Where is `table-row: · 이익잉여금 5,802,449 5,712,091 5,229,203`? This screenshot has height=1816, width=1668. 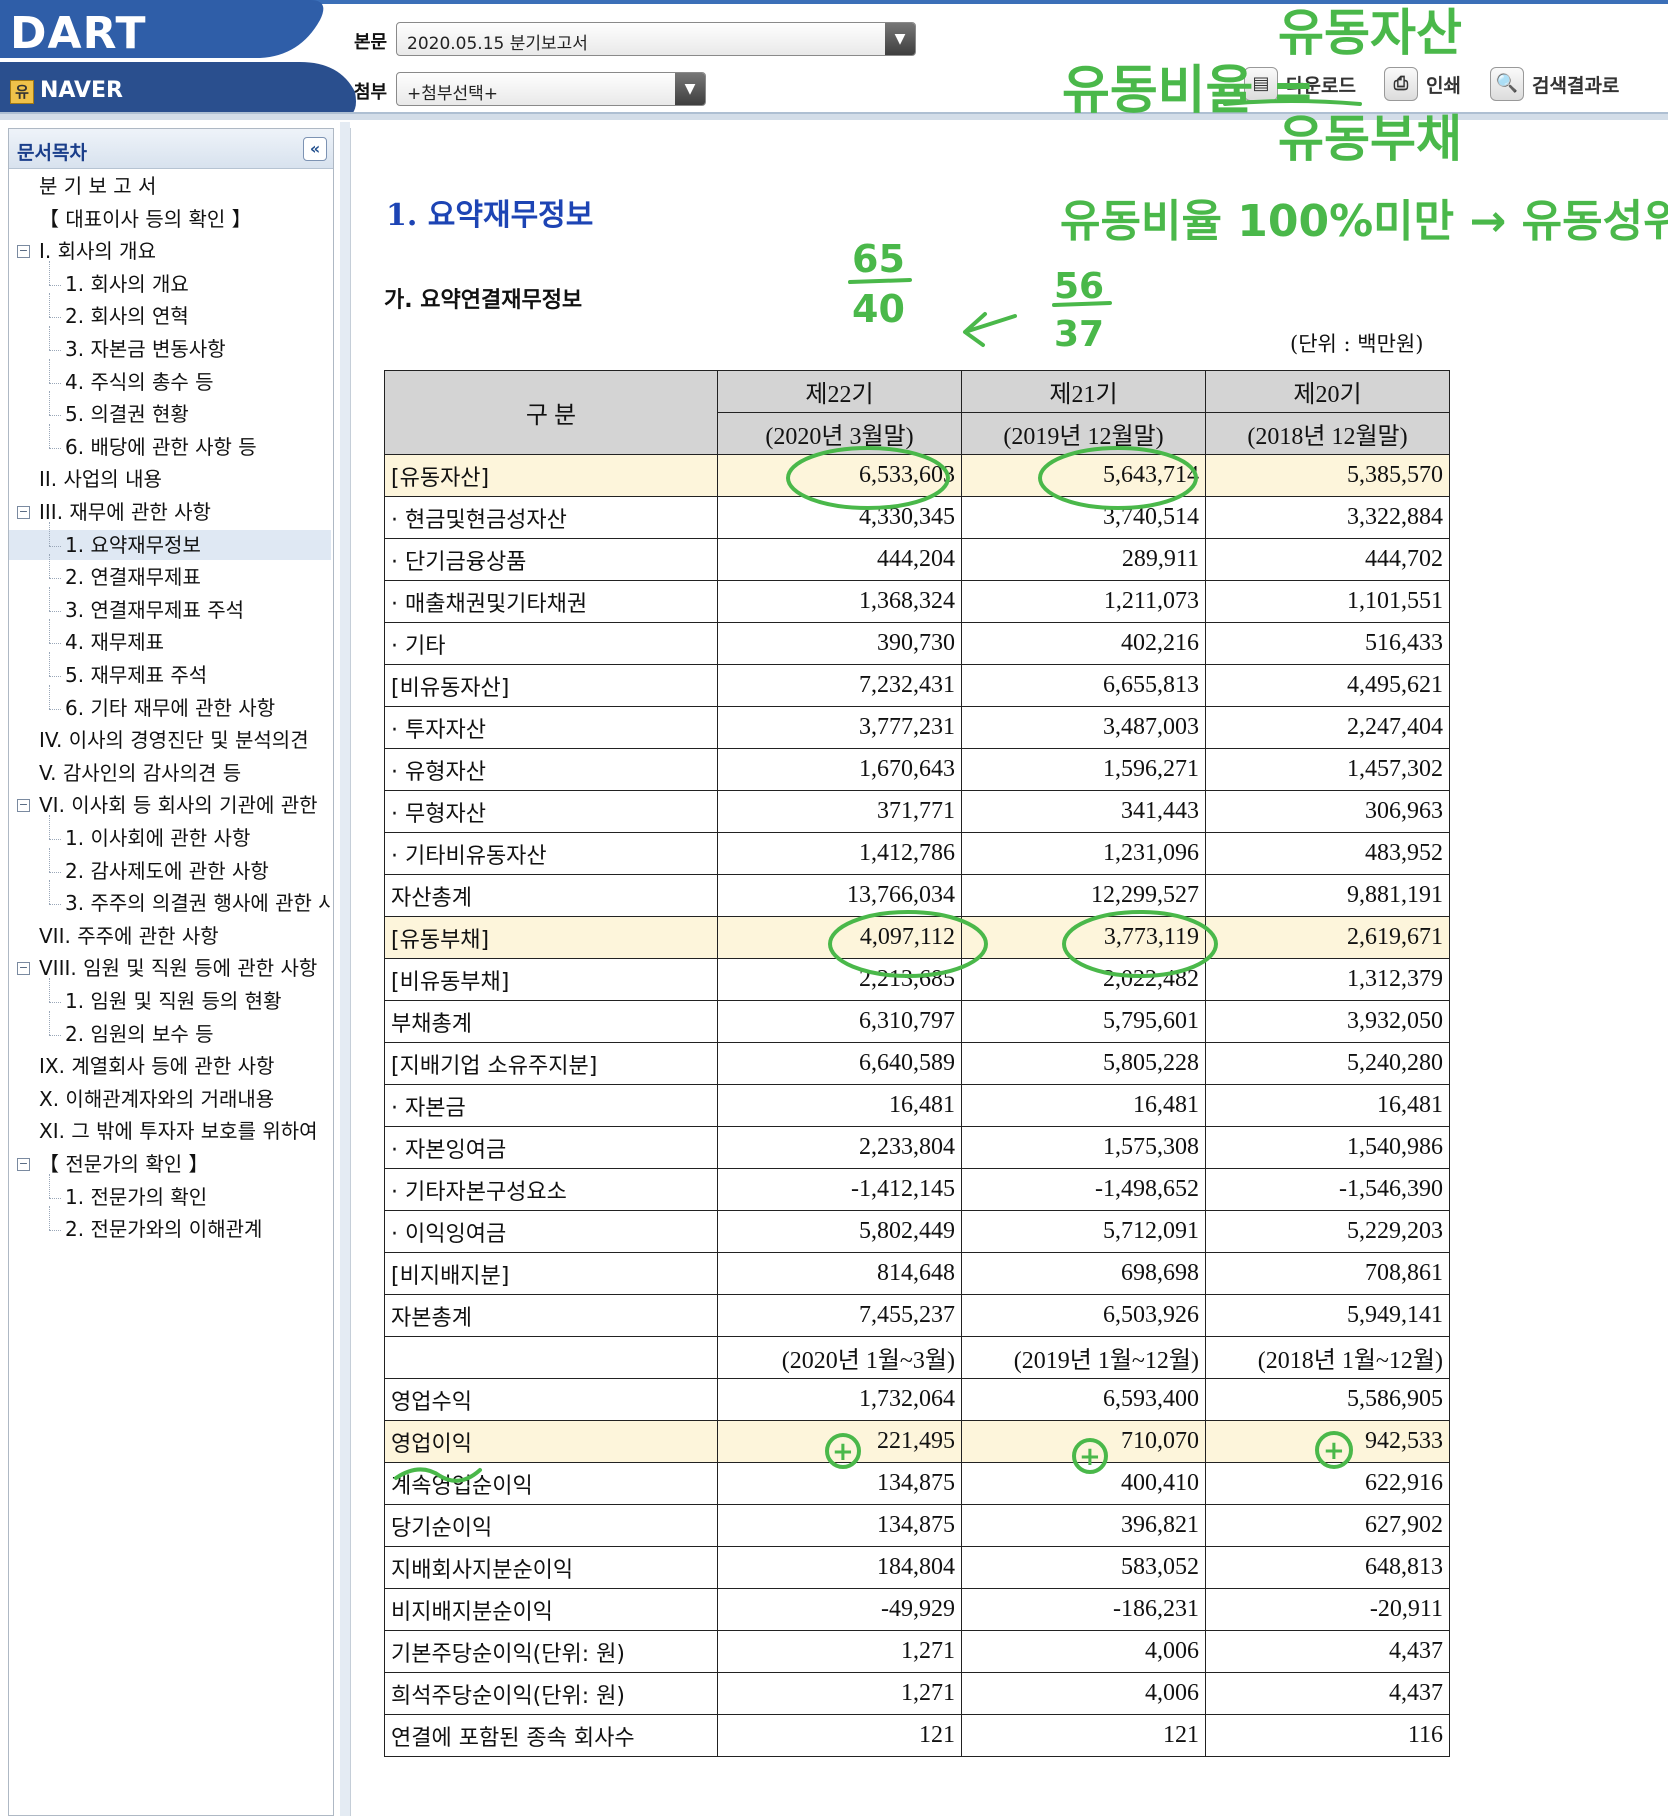
table-row: · 이익잉여금 5,802,449 5,712,091 5,229,203 is located at coordinates (917, 1231).